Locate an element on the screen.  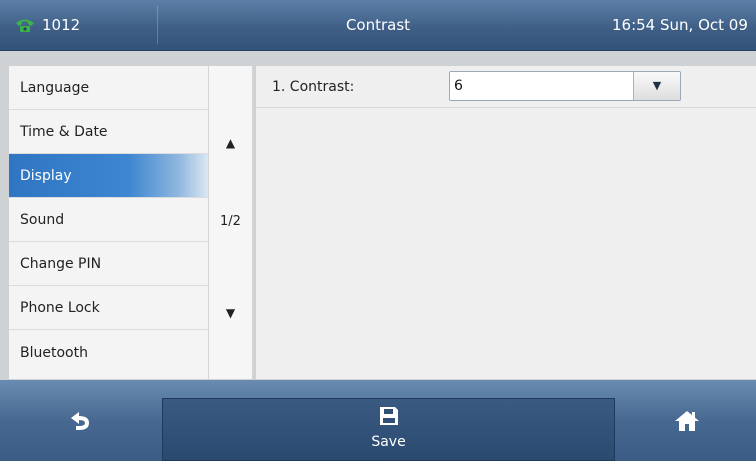
menu-pager: ▲ 1/2 ▼ is located at coordinates (230, 222).